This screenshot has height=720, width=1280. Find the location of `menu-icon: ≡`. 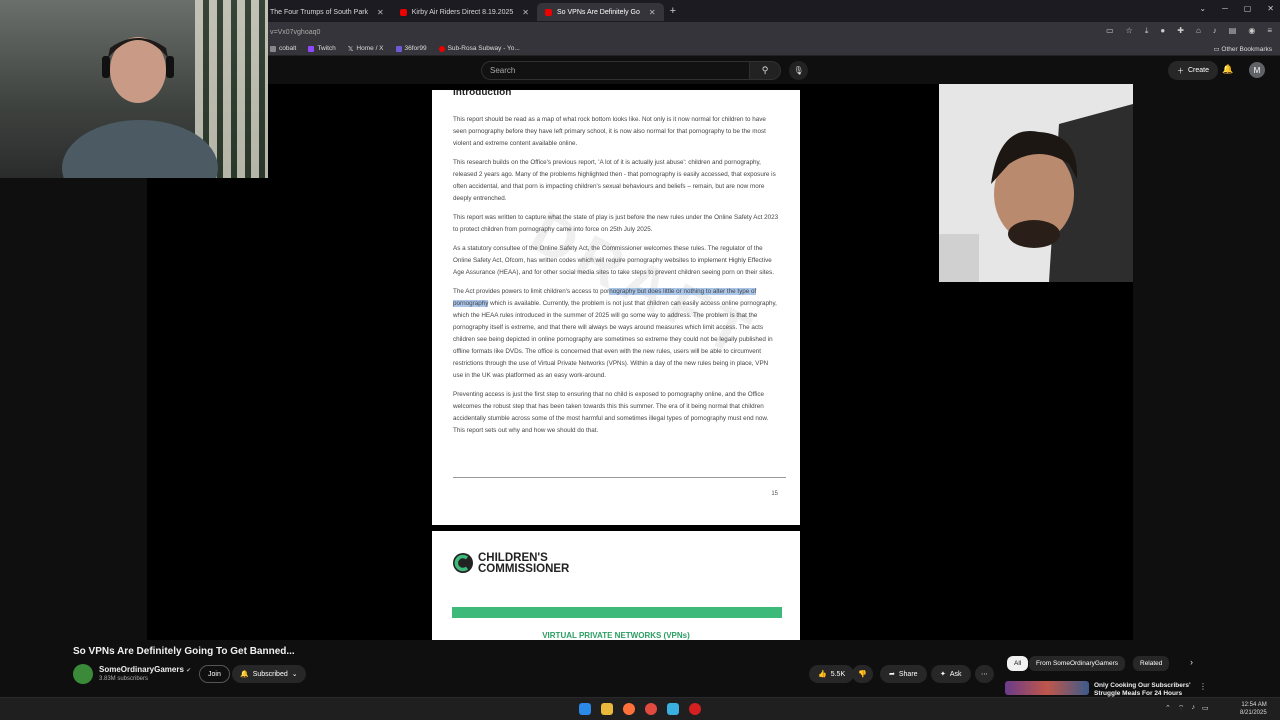

menu-icon: ≡ is located at coordinates (1269, 31).